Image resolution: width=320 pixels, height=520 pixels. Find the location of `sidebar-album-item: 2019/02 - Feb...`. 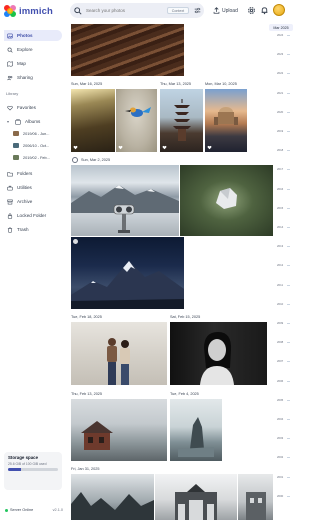

sidebar-album-item: 2019/02 - Feb... is located at coordinates (36, 157).